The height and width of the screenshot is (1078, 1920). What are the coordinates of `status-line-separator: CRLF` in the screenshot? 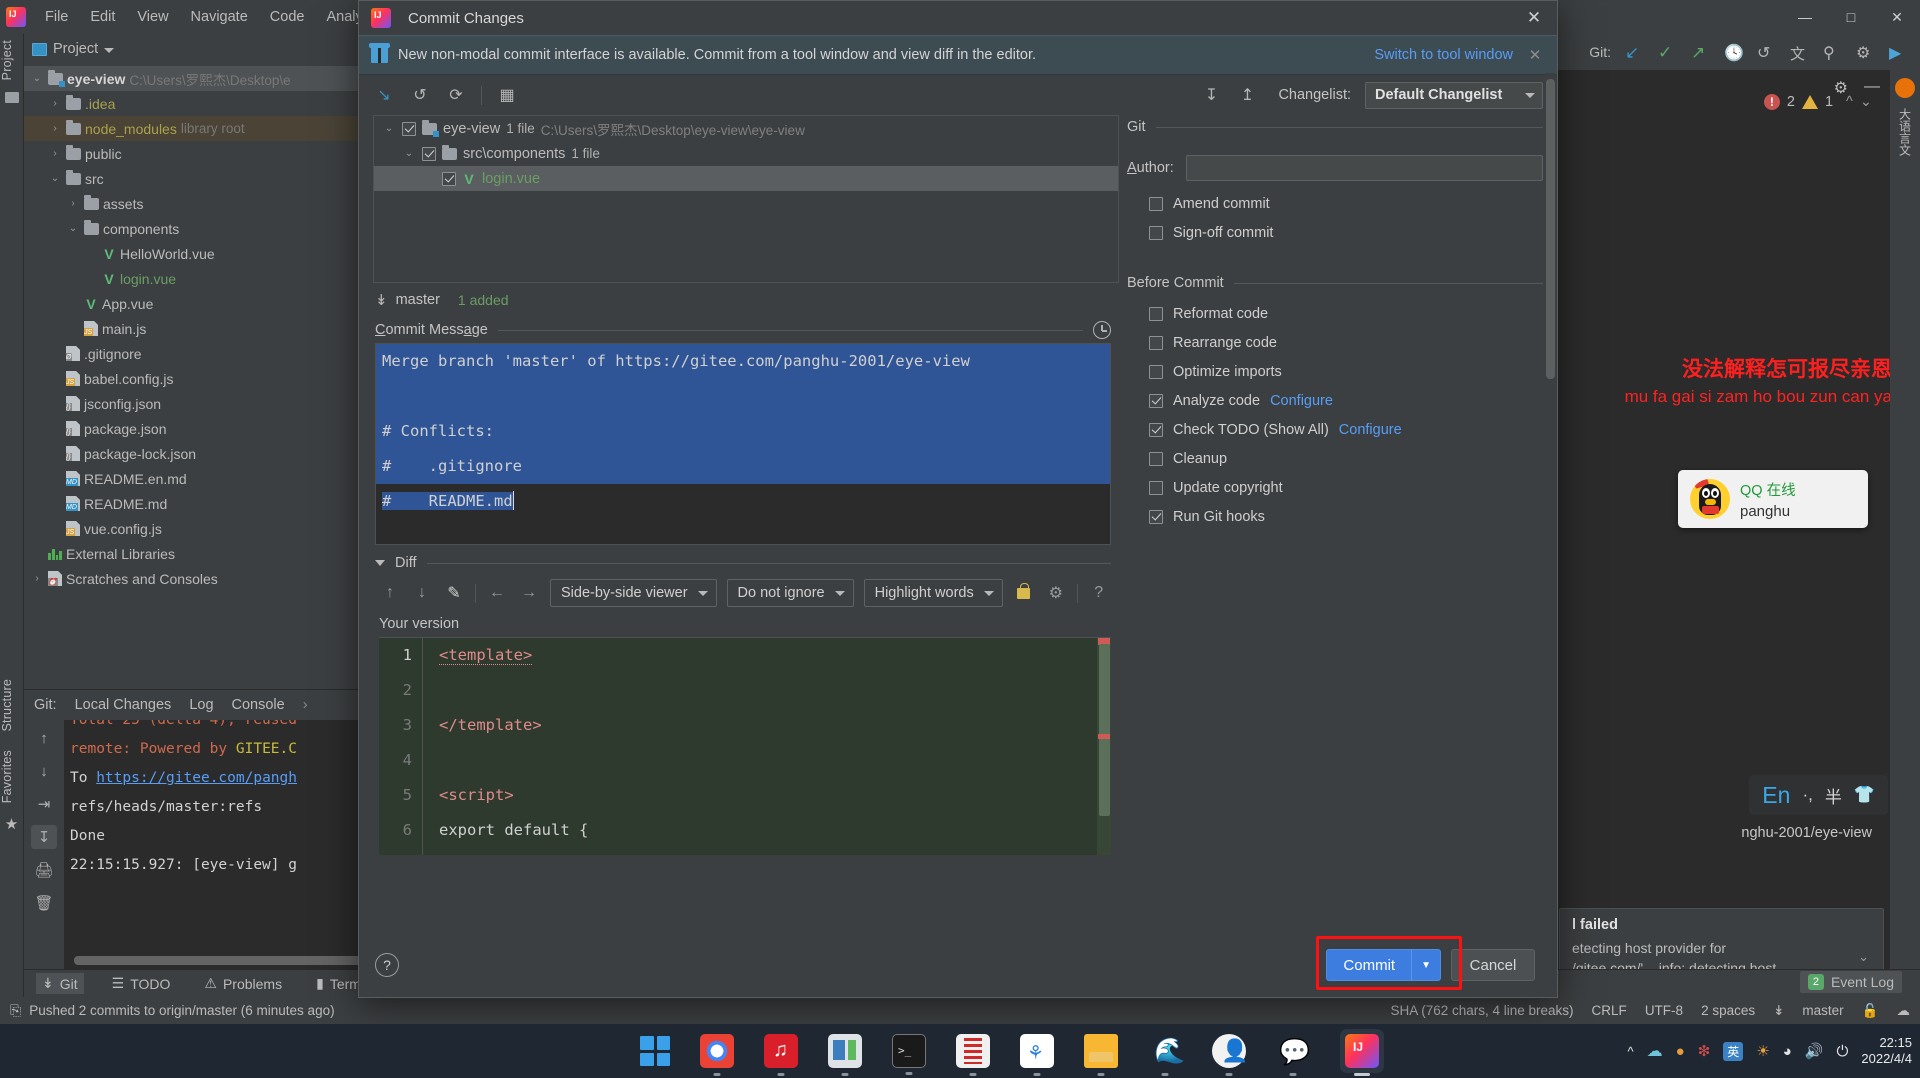 It's located at (1609, 1010).